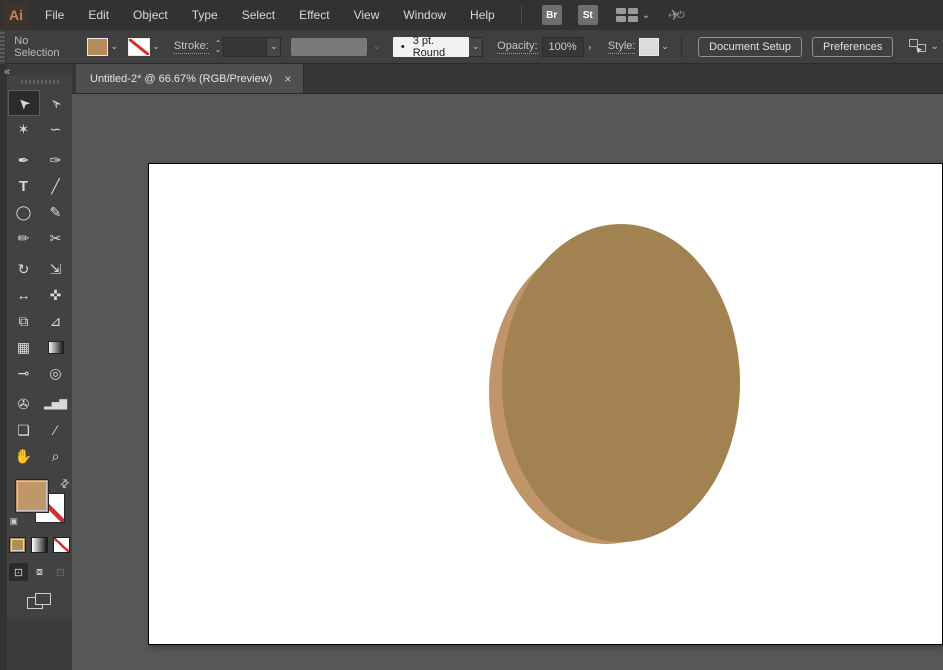 The width and height of the screenshot is (943, 670). What do you see at coordinates (24, 347) in the screenshot?
I see `tool-mesh: ▦` at bounding box center [24, 347].